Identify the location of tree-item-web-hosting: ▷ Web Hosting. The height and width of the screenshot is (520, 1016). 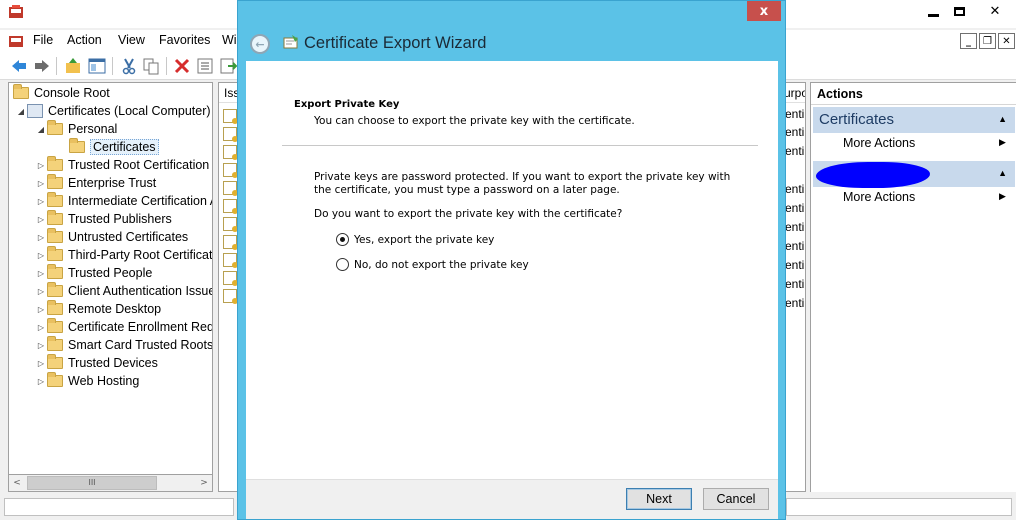
(87, 381).